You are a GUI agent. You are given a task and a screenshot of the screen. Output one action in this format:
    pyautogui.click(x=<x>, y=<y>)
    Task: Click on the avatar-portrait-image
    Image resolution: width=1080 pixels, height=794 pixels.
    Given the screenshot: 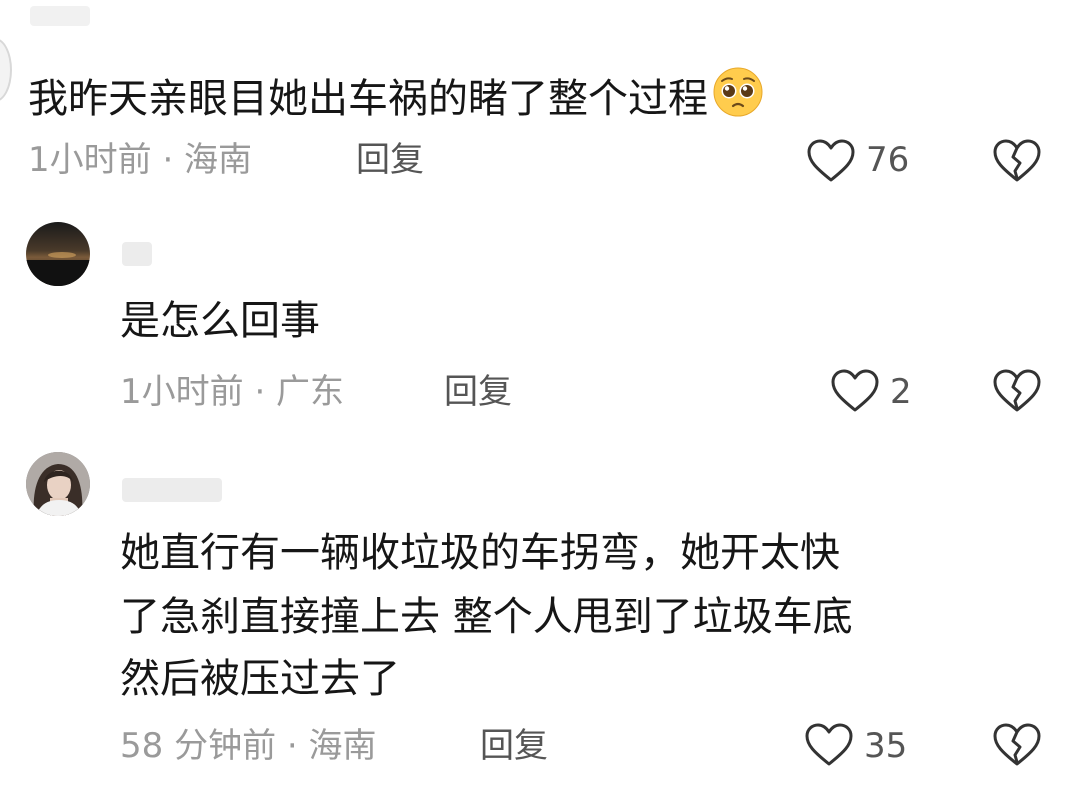 What is the action you would take?
    pyautogui.click(x=58, y=484)
    